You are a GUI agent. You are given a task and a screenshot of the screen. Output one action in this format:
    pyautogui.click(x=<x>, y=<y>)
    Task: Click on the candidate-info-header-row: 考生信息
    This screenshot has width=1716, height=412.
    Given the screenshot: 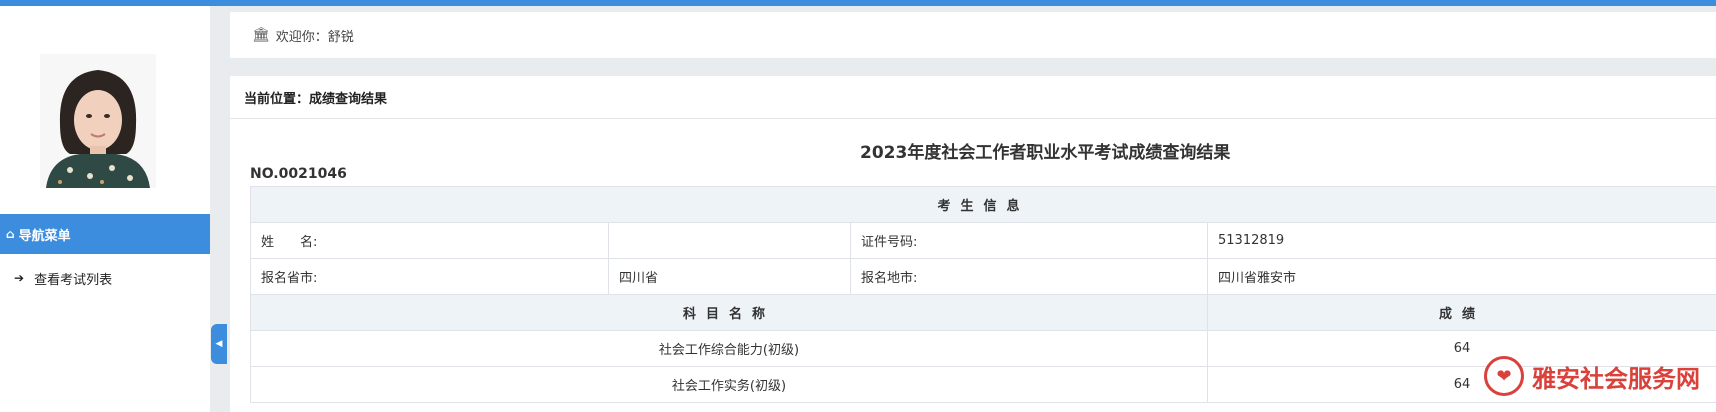 What is the action you would take?
    pyautogui.click(x=982, y=204)
    